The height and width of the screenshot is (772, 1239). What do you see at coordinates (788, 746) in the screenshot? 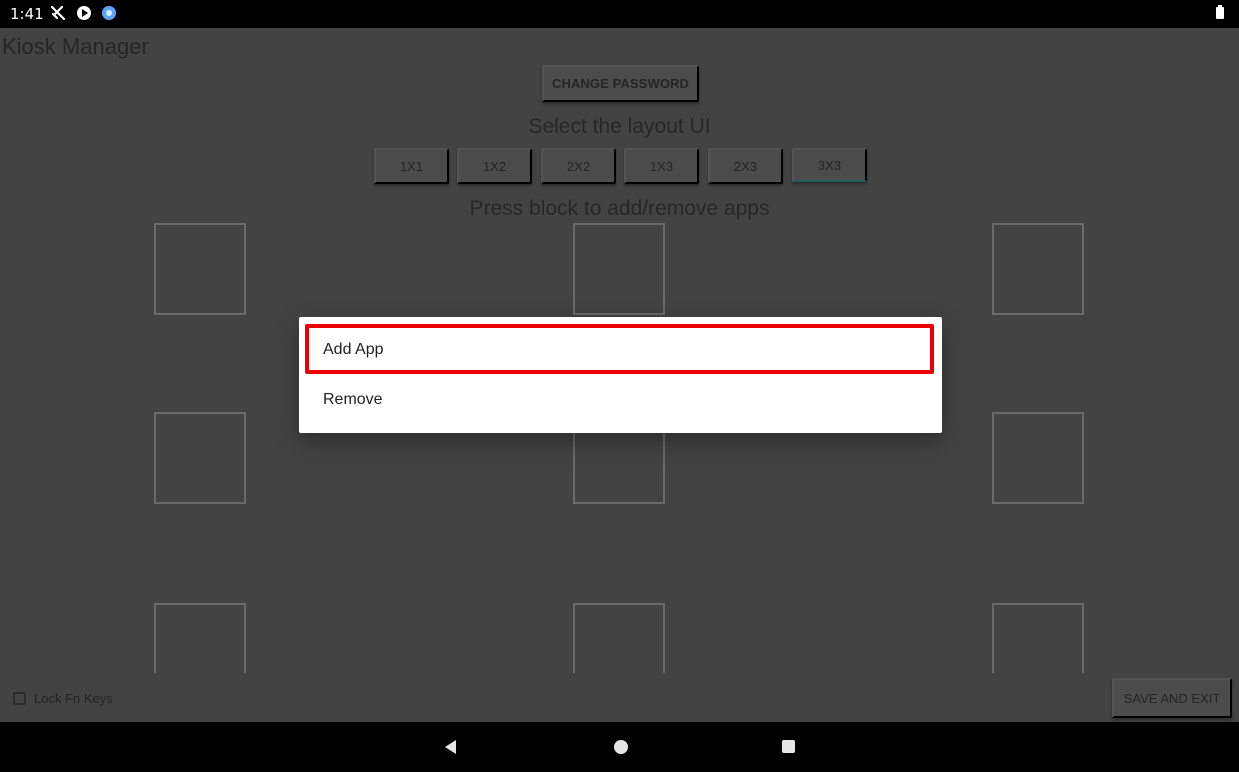
I see `recent-apps-icon` at bounding box center [788, 746].